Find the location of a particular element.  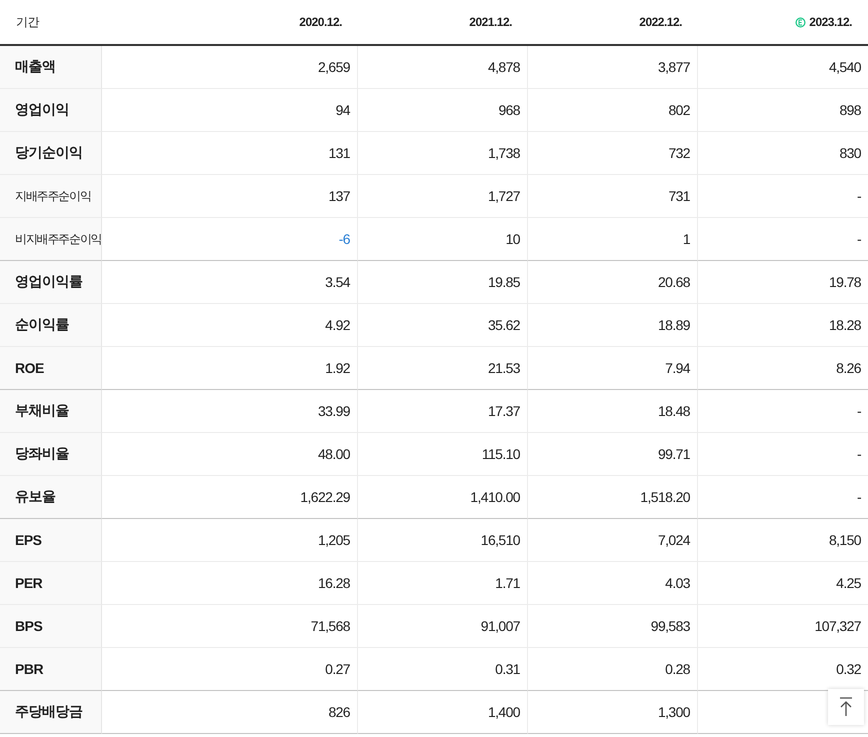

row-label: 영업이익률 is located at coordinates (51, 282).